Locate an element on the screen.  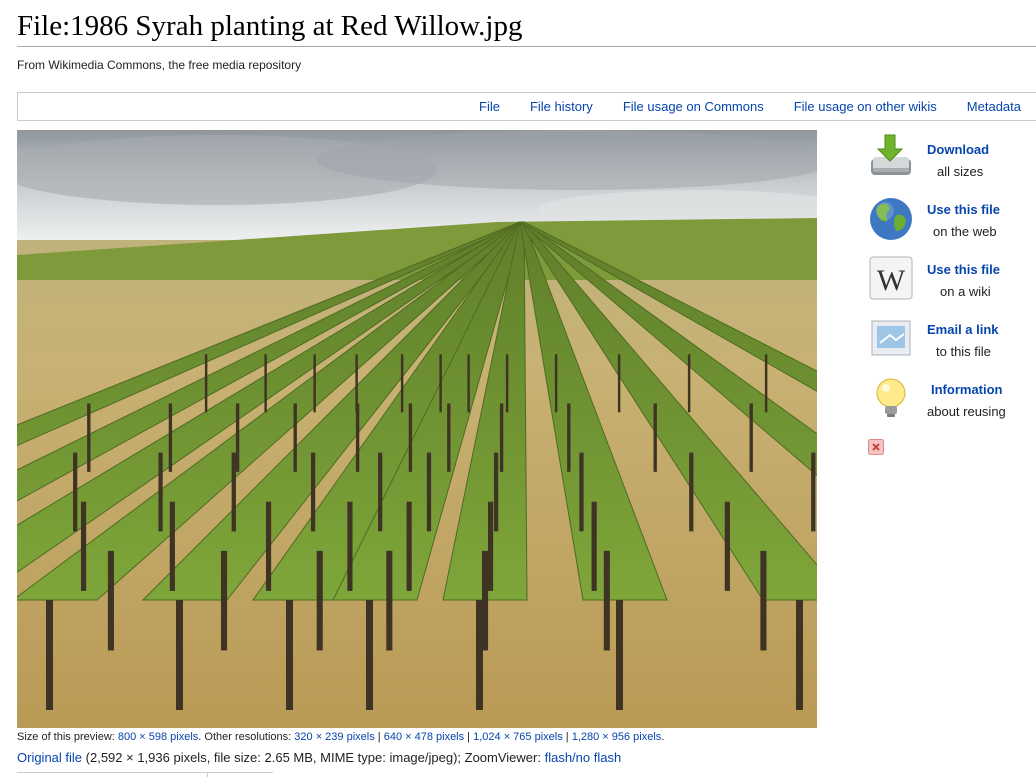
svg-text: W is located at coordinates (891, 280).